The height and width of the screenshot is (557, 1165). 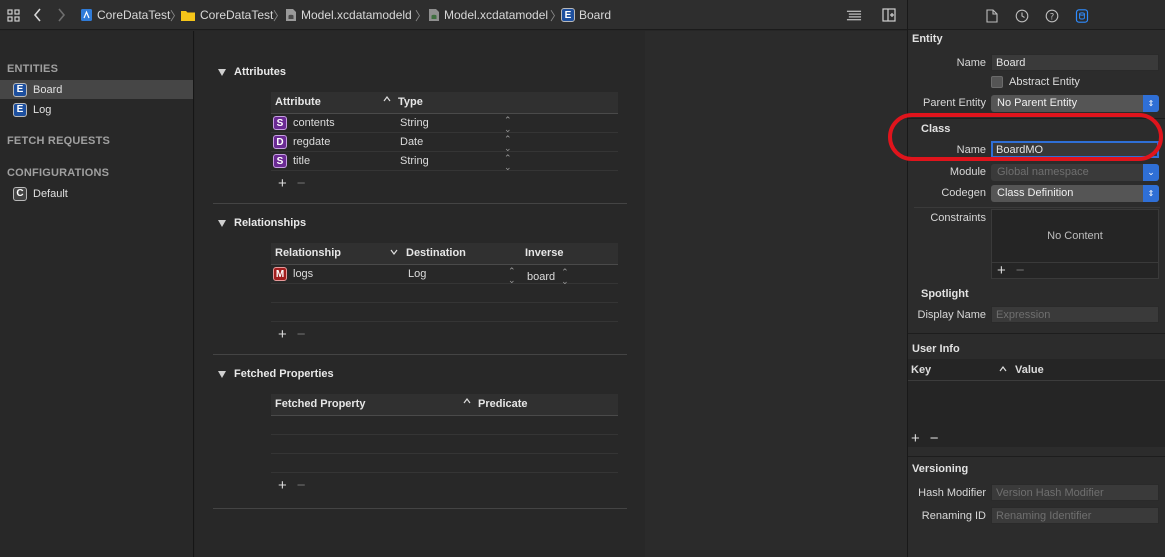 I want to click on add-fetched-property-button: +, so click(x=282, y=485).